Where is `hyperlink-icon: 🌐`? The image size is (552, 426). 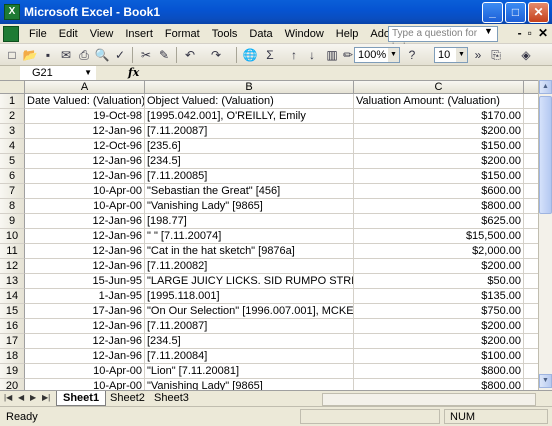 hyperlink-icon: 🌐 is located at coordinates (250, 55).